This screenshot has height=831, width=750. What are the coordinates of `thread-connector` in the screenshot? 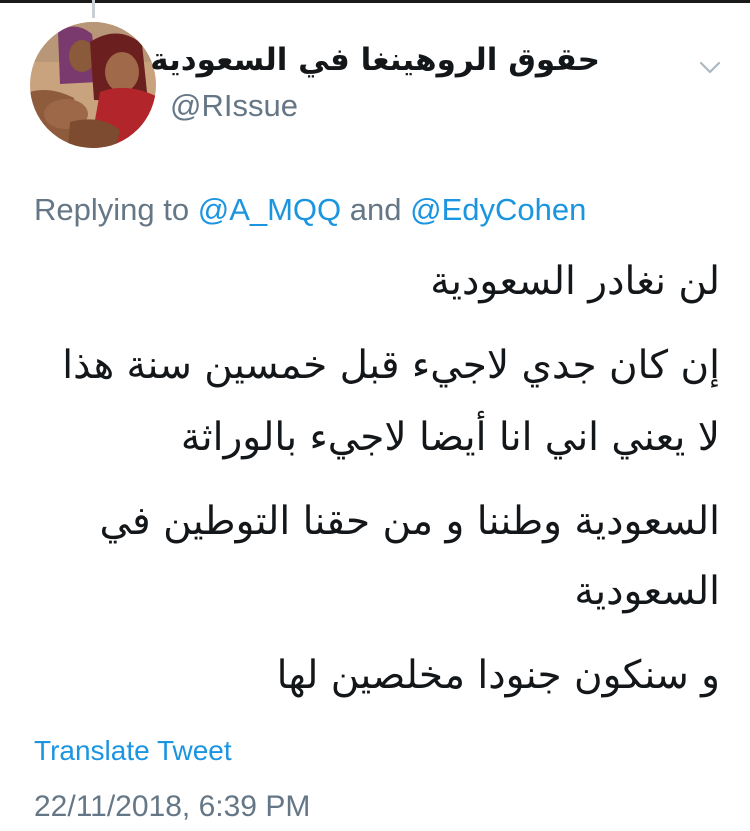 It's located at (93, 9).